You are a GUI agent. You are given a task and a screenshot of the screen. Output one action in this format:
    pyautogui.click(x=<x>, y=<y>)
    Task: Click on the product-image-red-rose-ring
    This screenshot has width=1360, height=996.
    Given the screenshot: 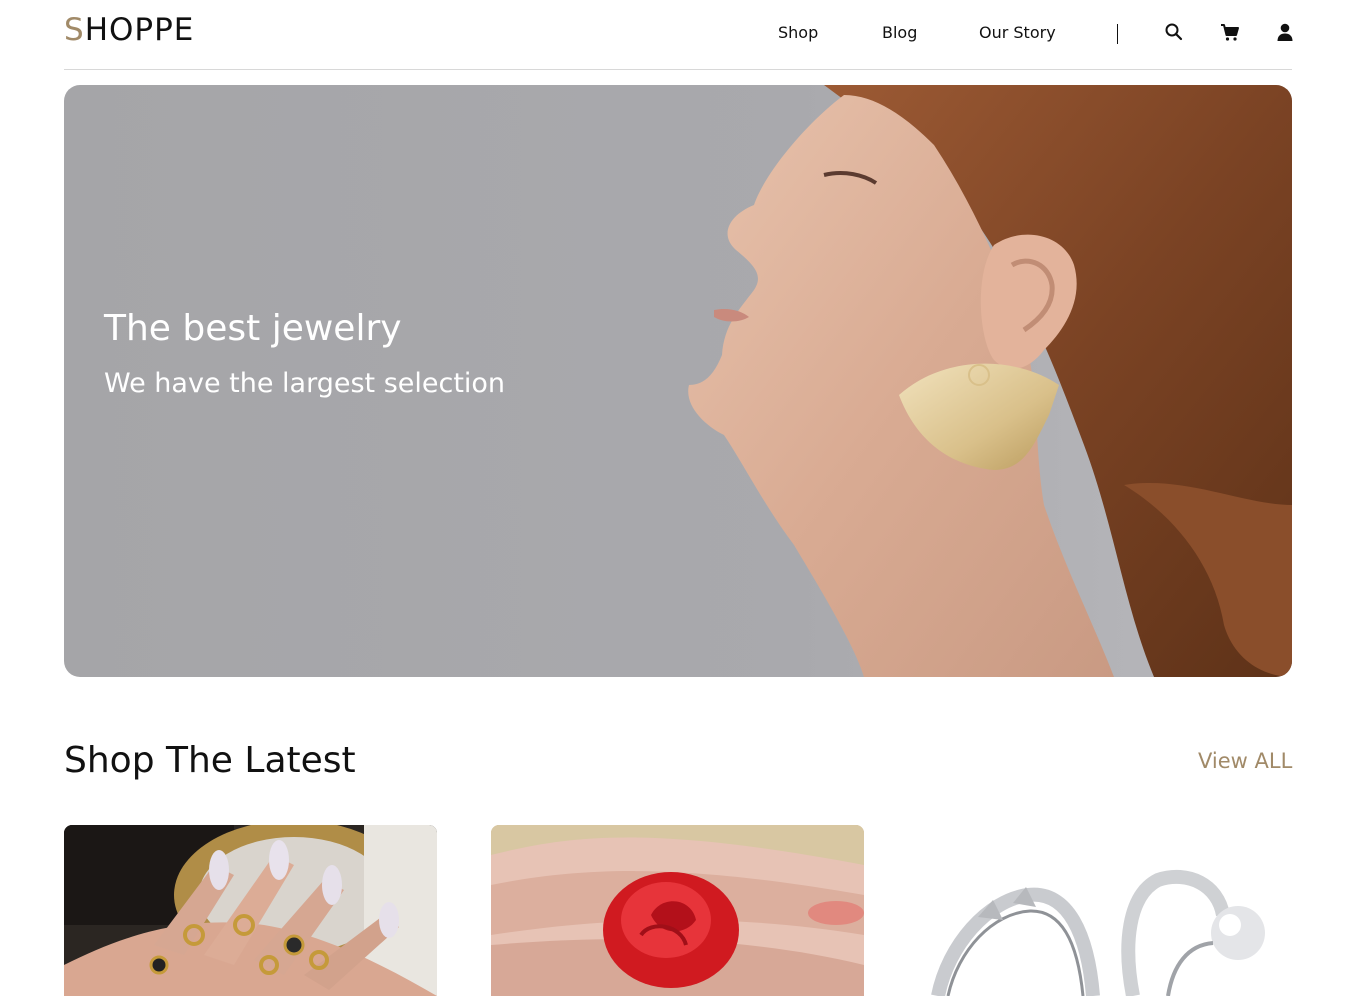 What is the action you would take?
    pyautogui.click(x=677, y=910)
    